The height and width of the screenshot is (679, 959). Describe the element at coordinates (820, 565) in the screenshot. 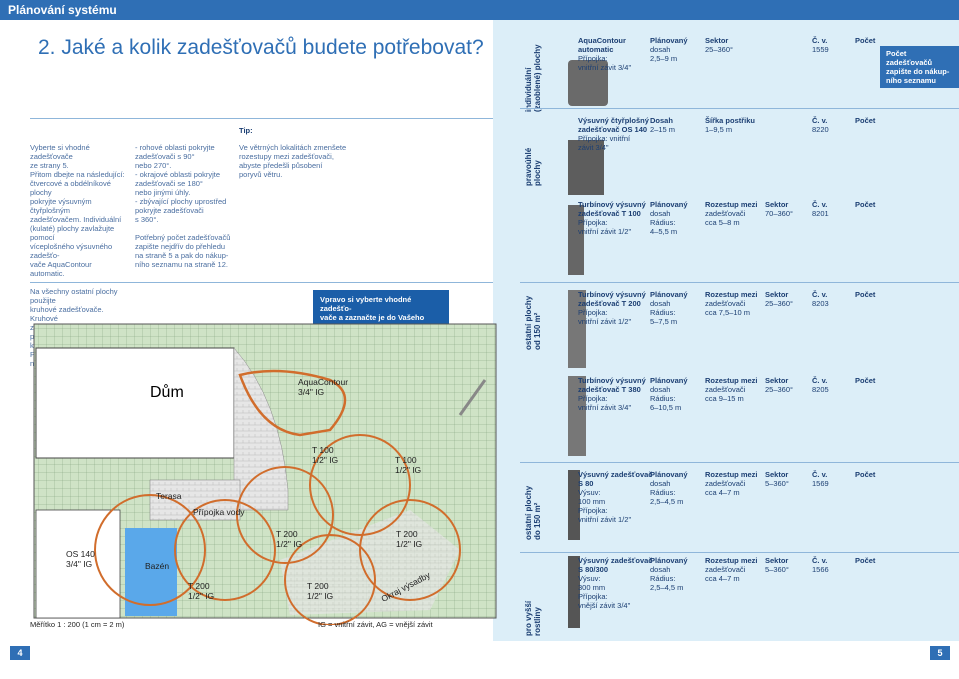

I see `product-number: Č. v. 1566` at that location.